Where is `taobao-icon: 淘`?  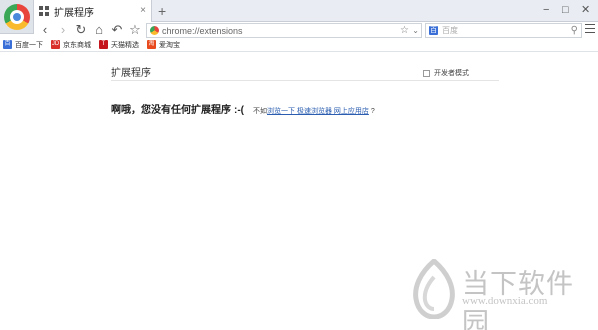
taobao-icon: 淘 is located at coordinates (151, 44).